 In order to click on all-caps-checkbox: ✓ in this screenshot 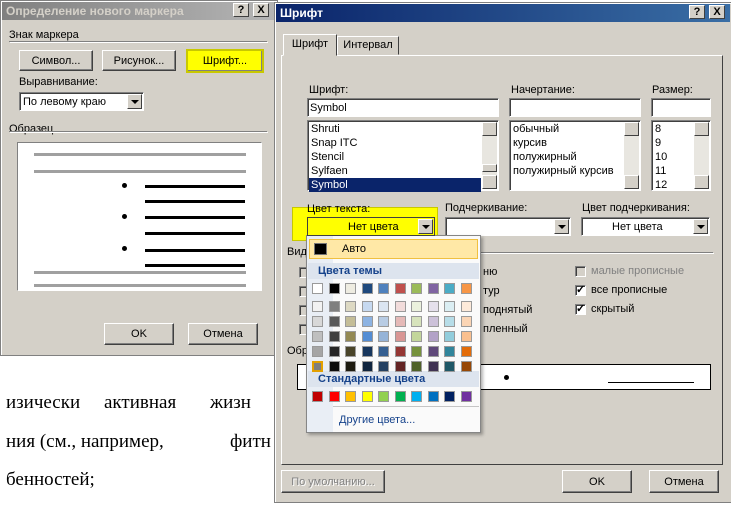, I will do `click(580, 290)`.